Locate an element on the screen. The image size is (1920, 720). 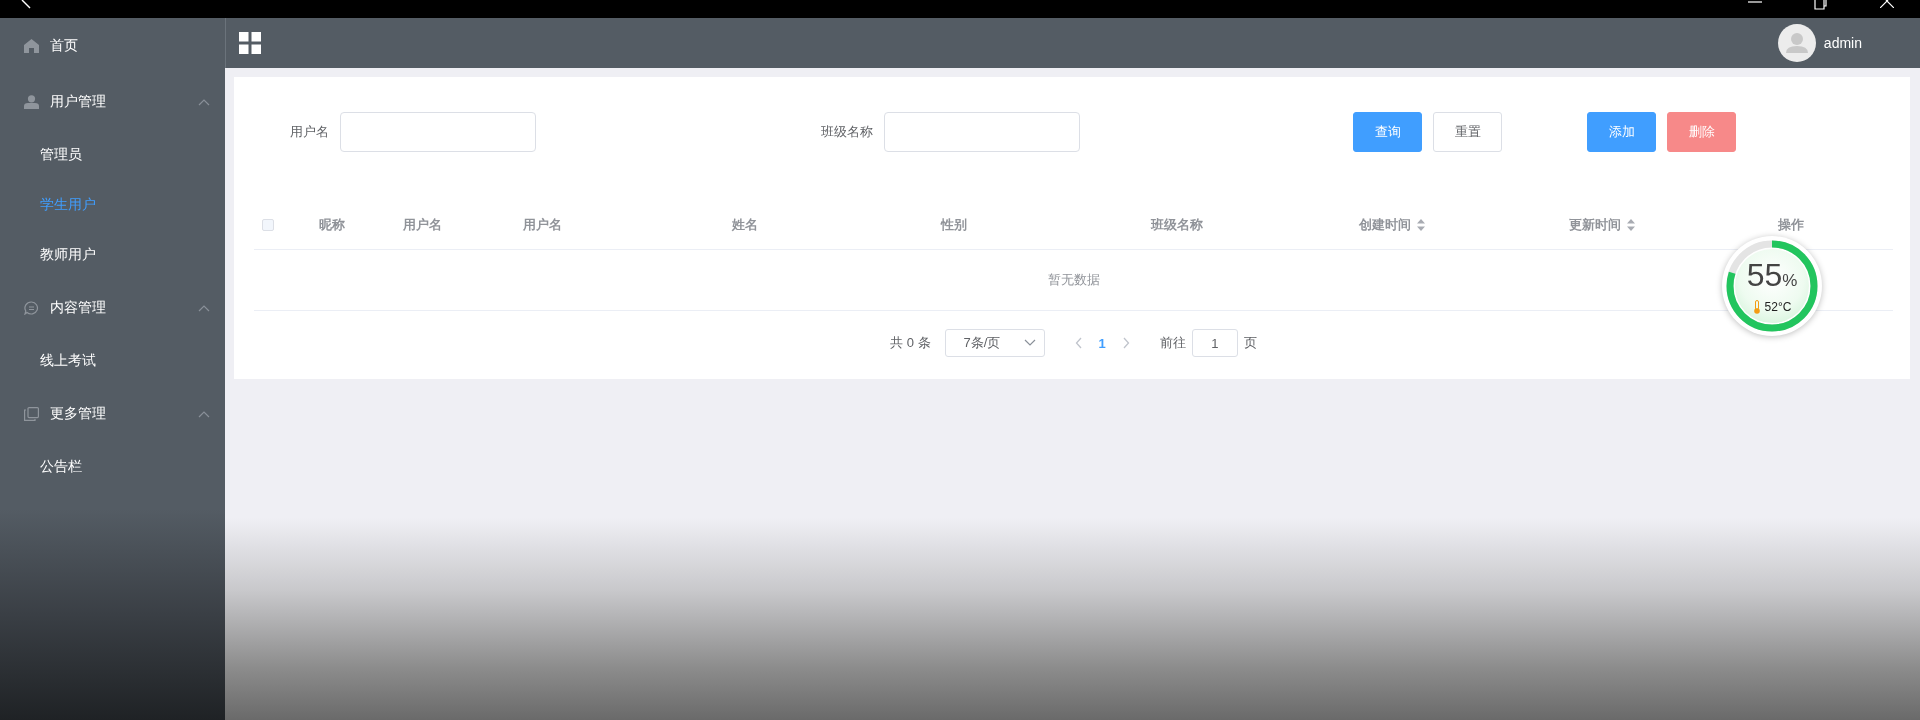
column-header: 性别 is located at coordinates (954, 224).